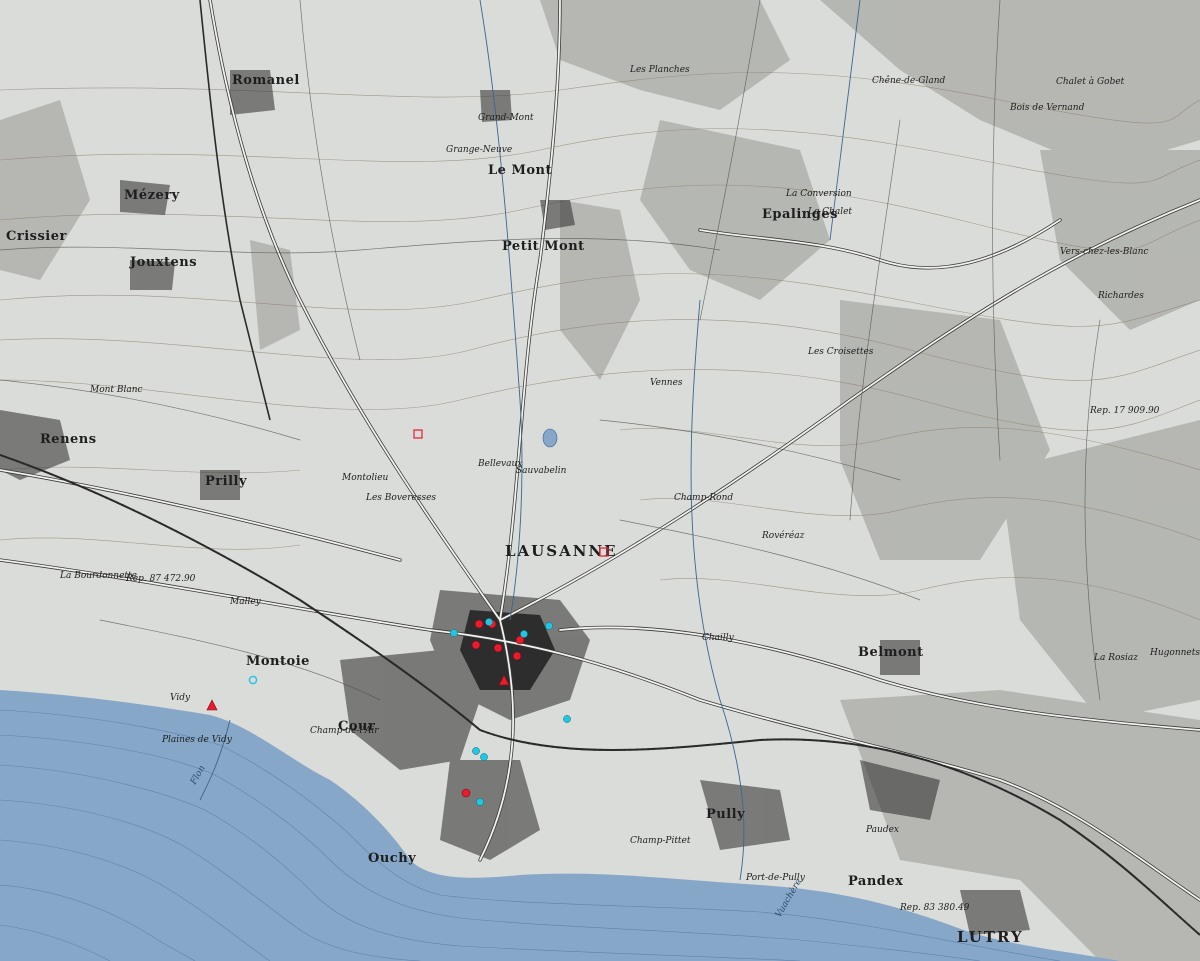  What do you see at coordinates (180, 698) in the screenshot?
I see `label-locality-vidy: Vidy` at bounding box center [180, 698].